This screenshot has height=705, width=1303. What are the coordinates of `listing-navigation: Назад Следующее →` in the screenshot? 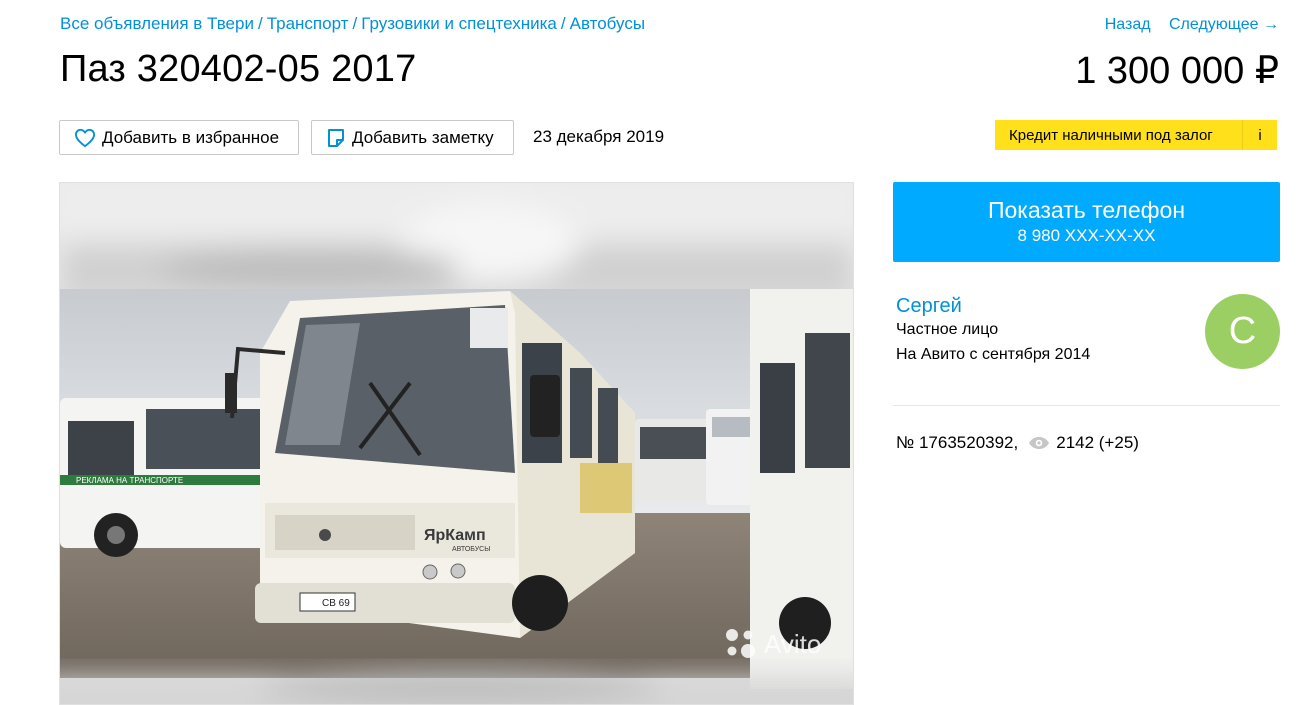 It's located at (1185, 25).